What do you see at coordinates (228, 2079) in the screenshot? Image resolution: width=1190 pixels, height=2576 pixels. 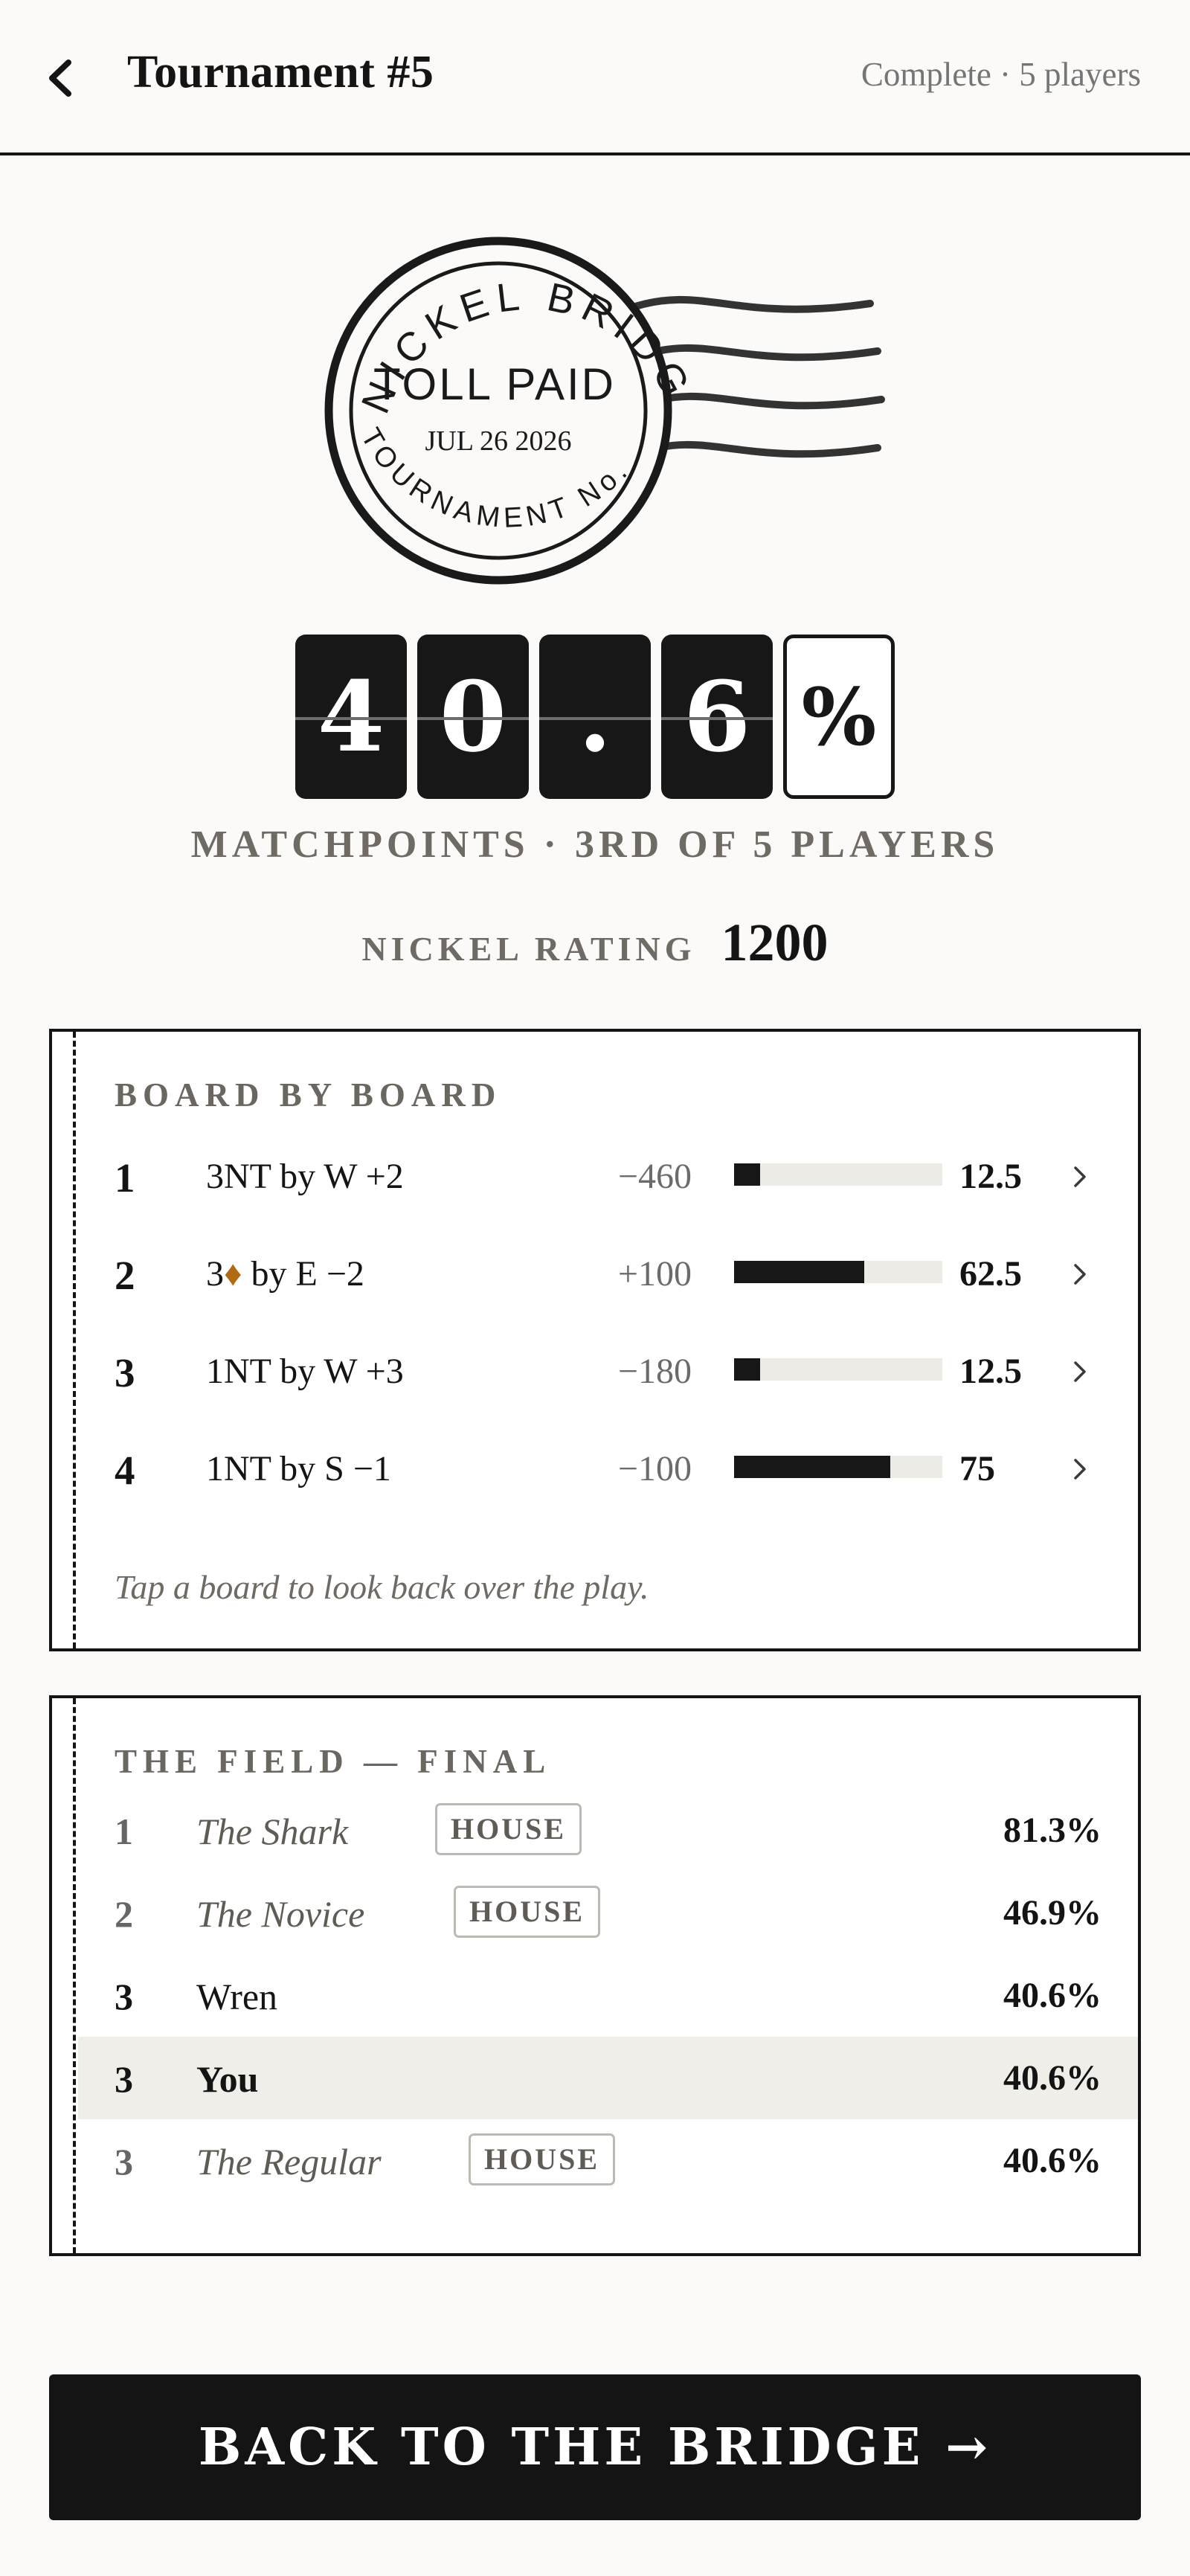 I see `player-name: You` at bounding box center [228, 2079].